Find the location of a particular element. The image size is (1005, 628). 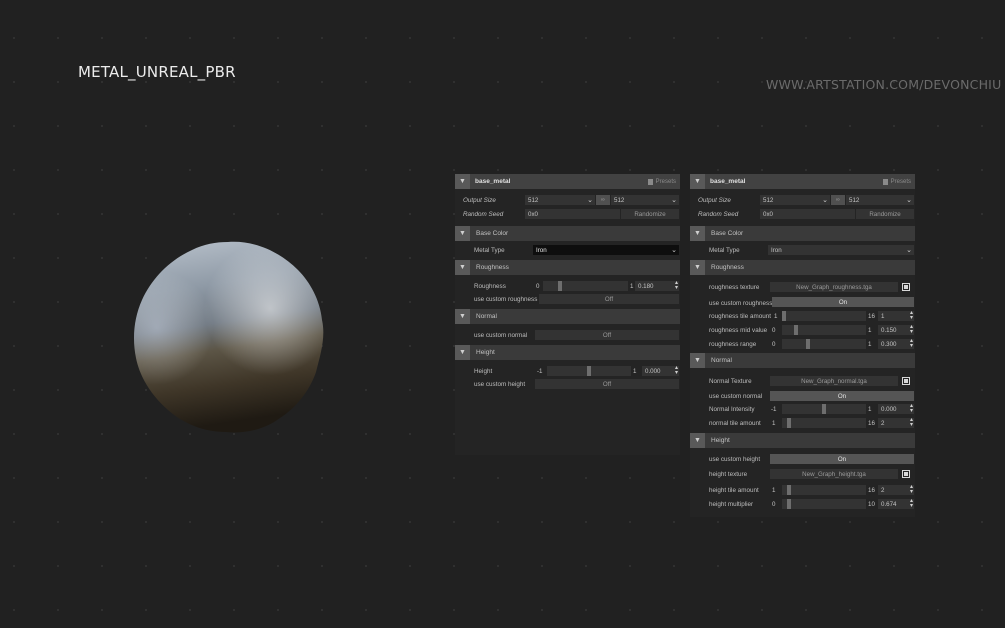

use-custom-normal-toggle: On is located at coordinates (842, 396).